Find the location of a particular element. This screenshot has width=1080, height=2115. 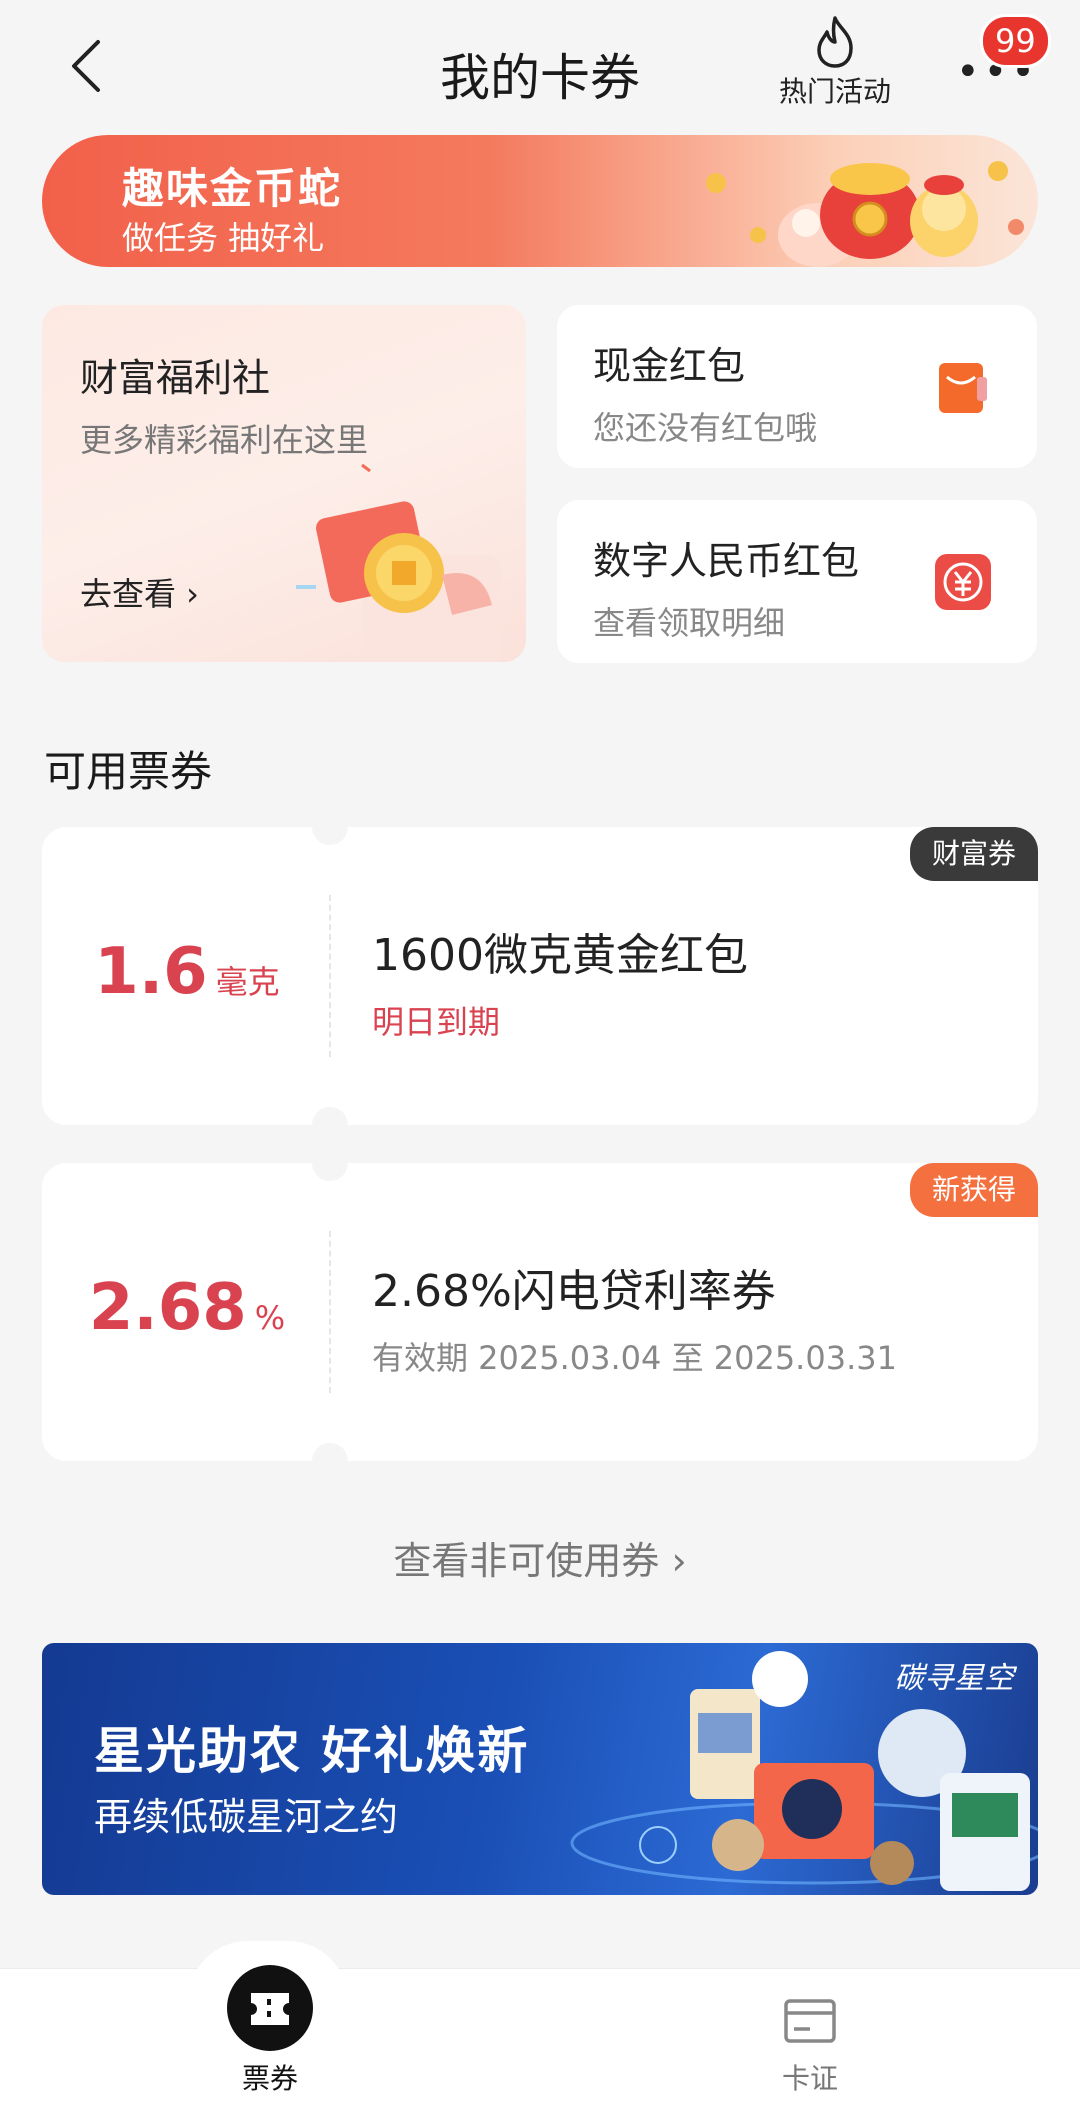

available-coupons-title: 可用票券 is located at coordinates (128, 771).